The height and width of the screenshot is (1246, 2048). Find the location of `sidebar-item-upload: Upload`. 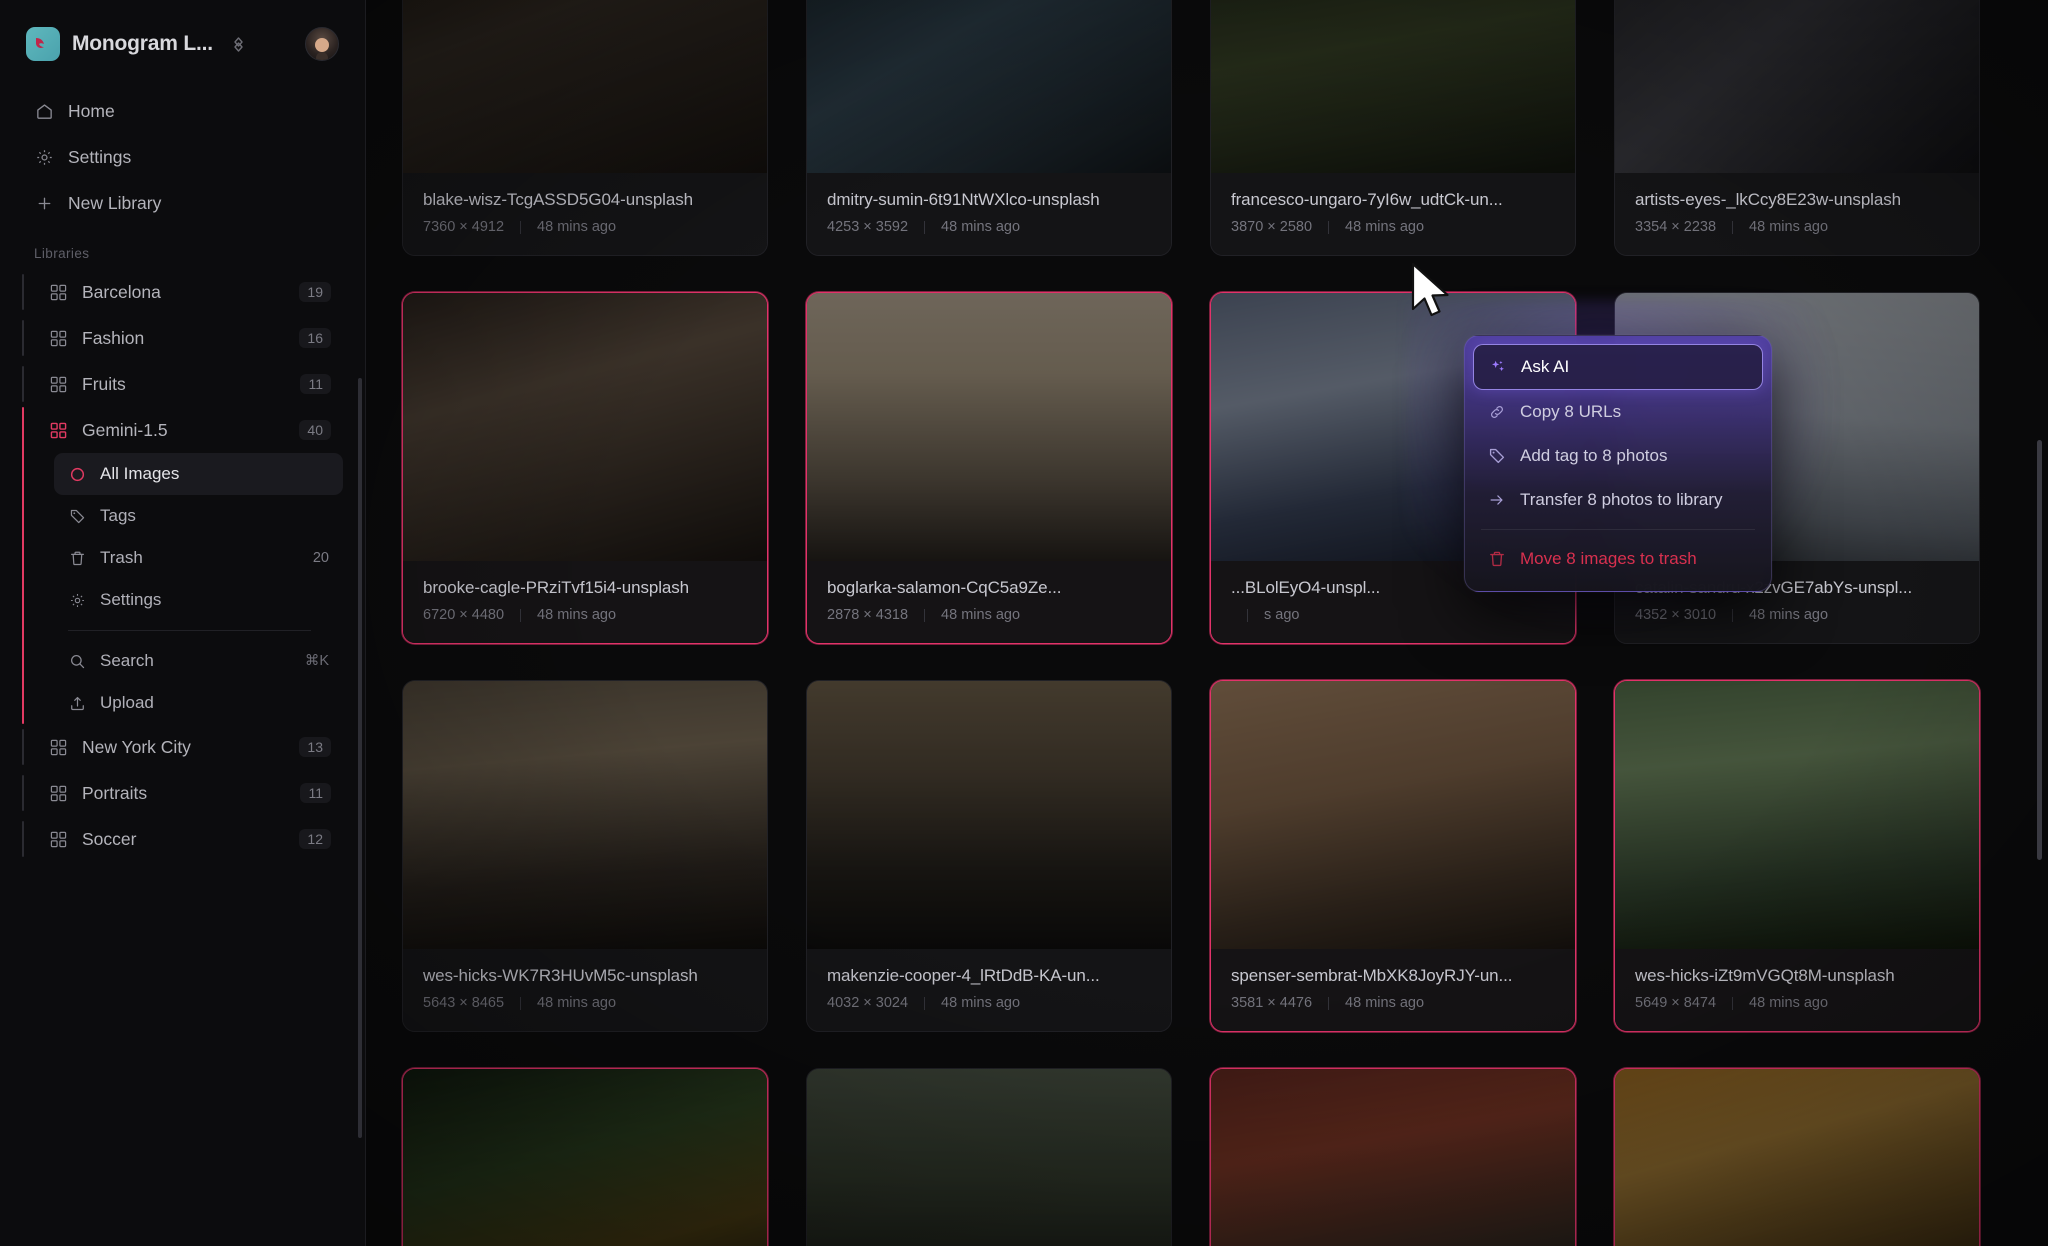

sidebar-item-upload: Upload is located at coordinates (198, 703).